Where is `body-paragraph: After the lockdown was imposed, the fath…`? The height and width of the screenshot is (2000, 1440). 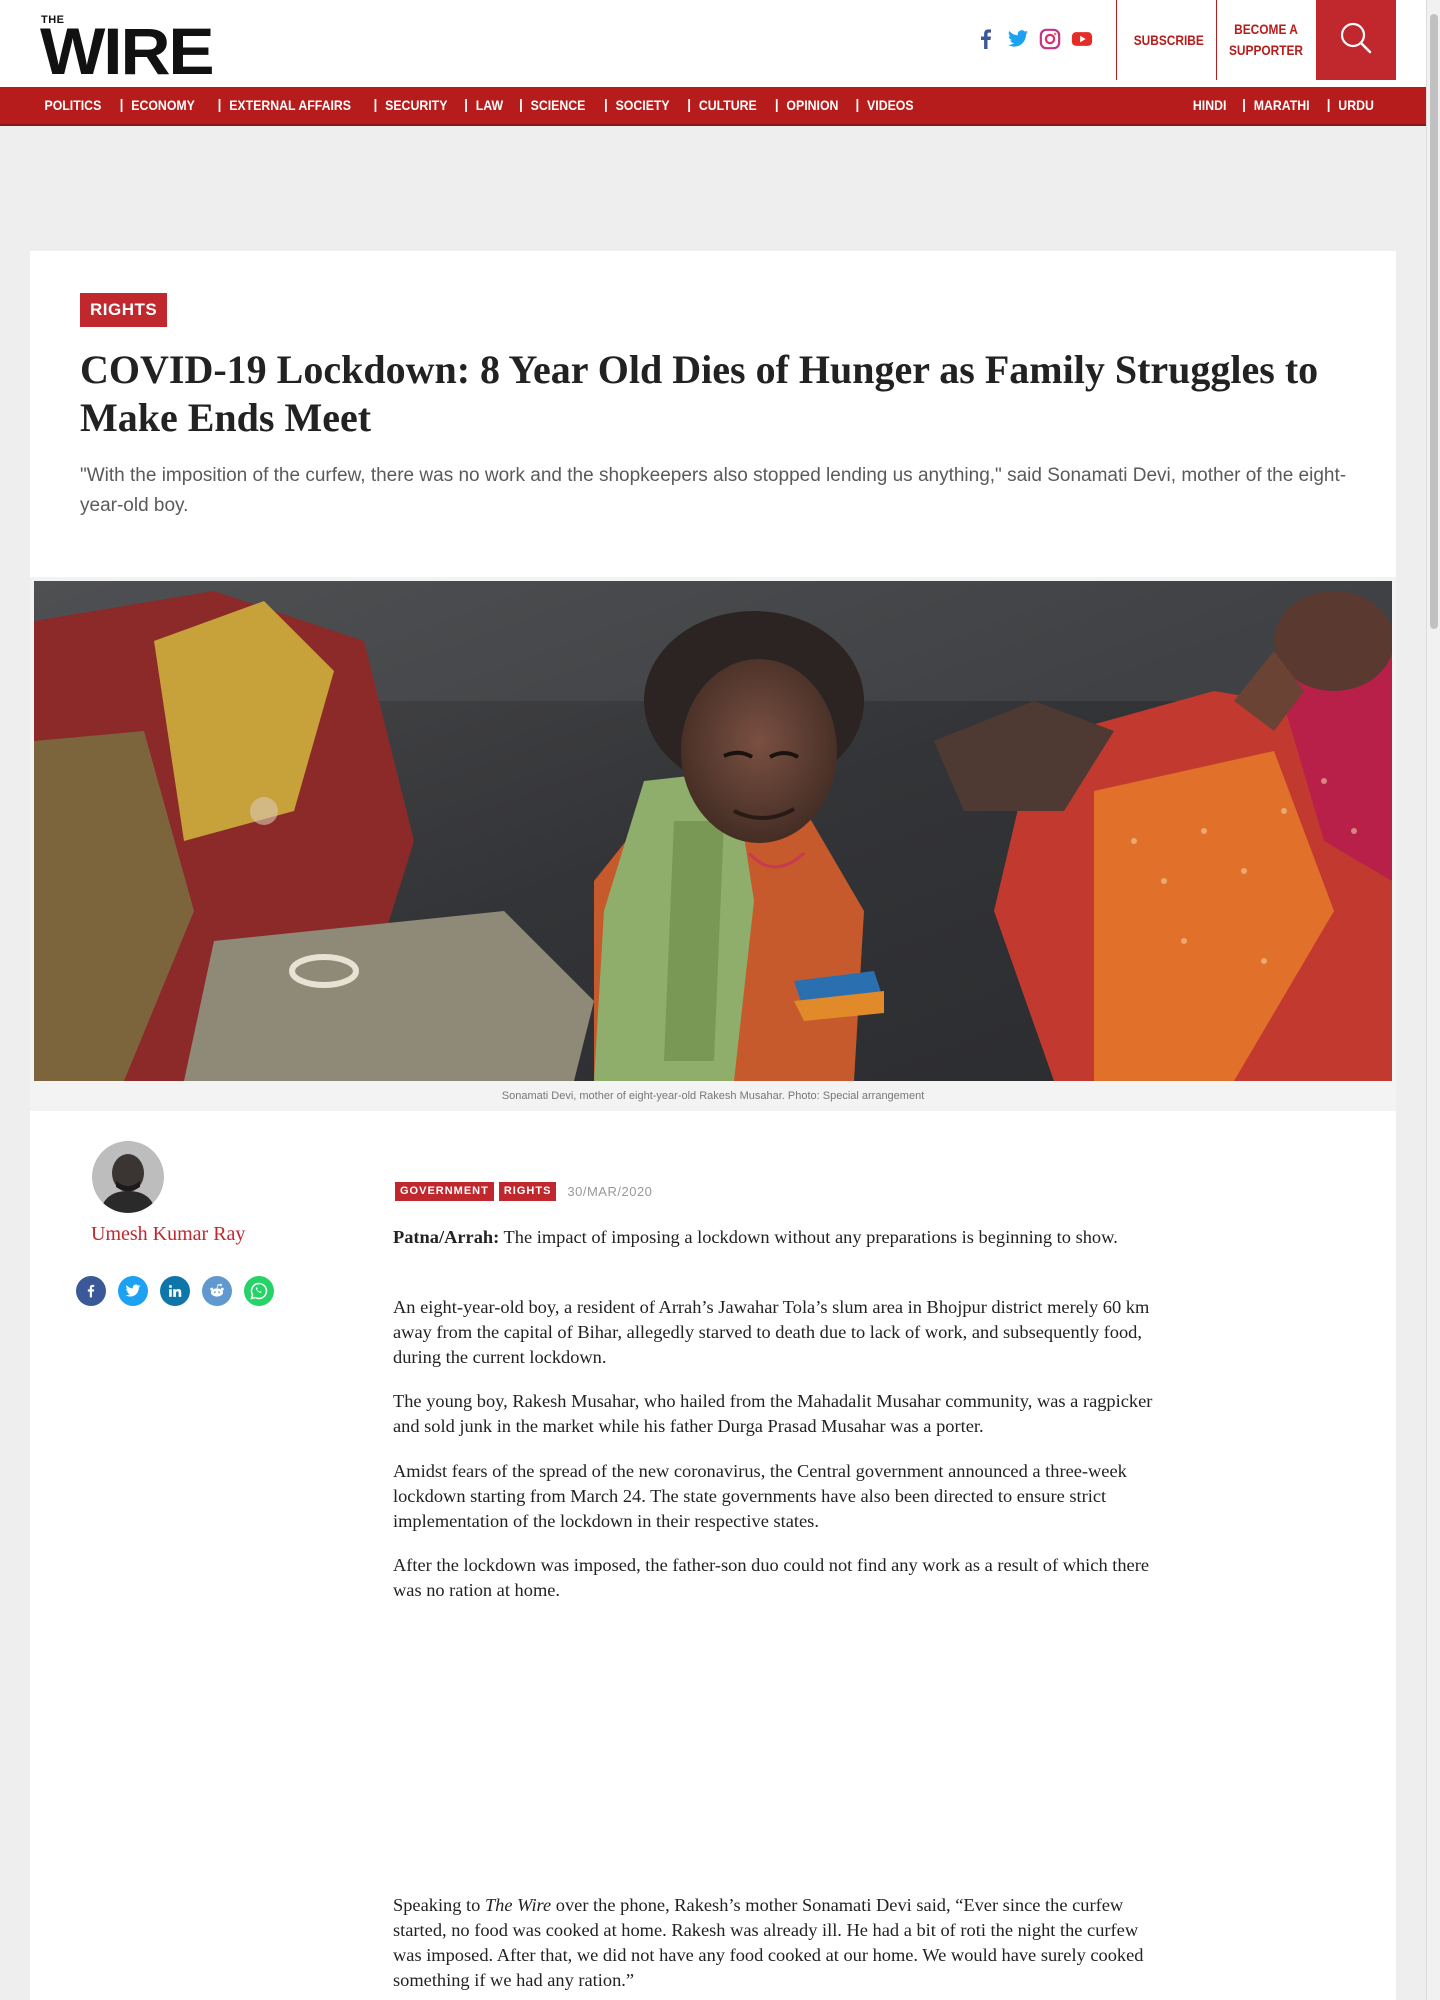 body-paragraph: After the lockdown was imposed, the fath… is located at coordinates (771, 1577).